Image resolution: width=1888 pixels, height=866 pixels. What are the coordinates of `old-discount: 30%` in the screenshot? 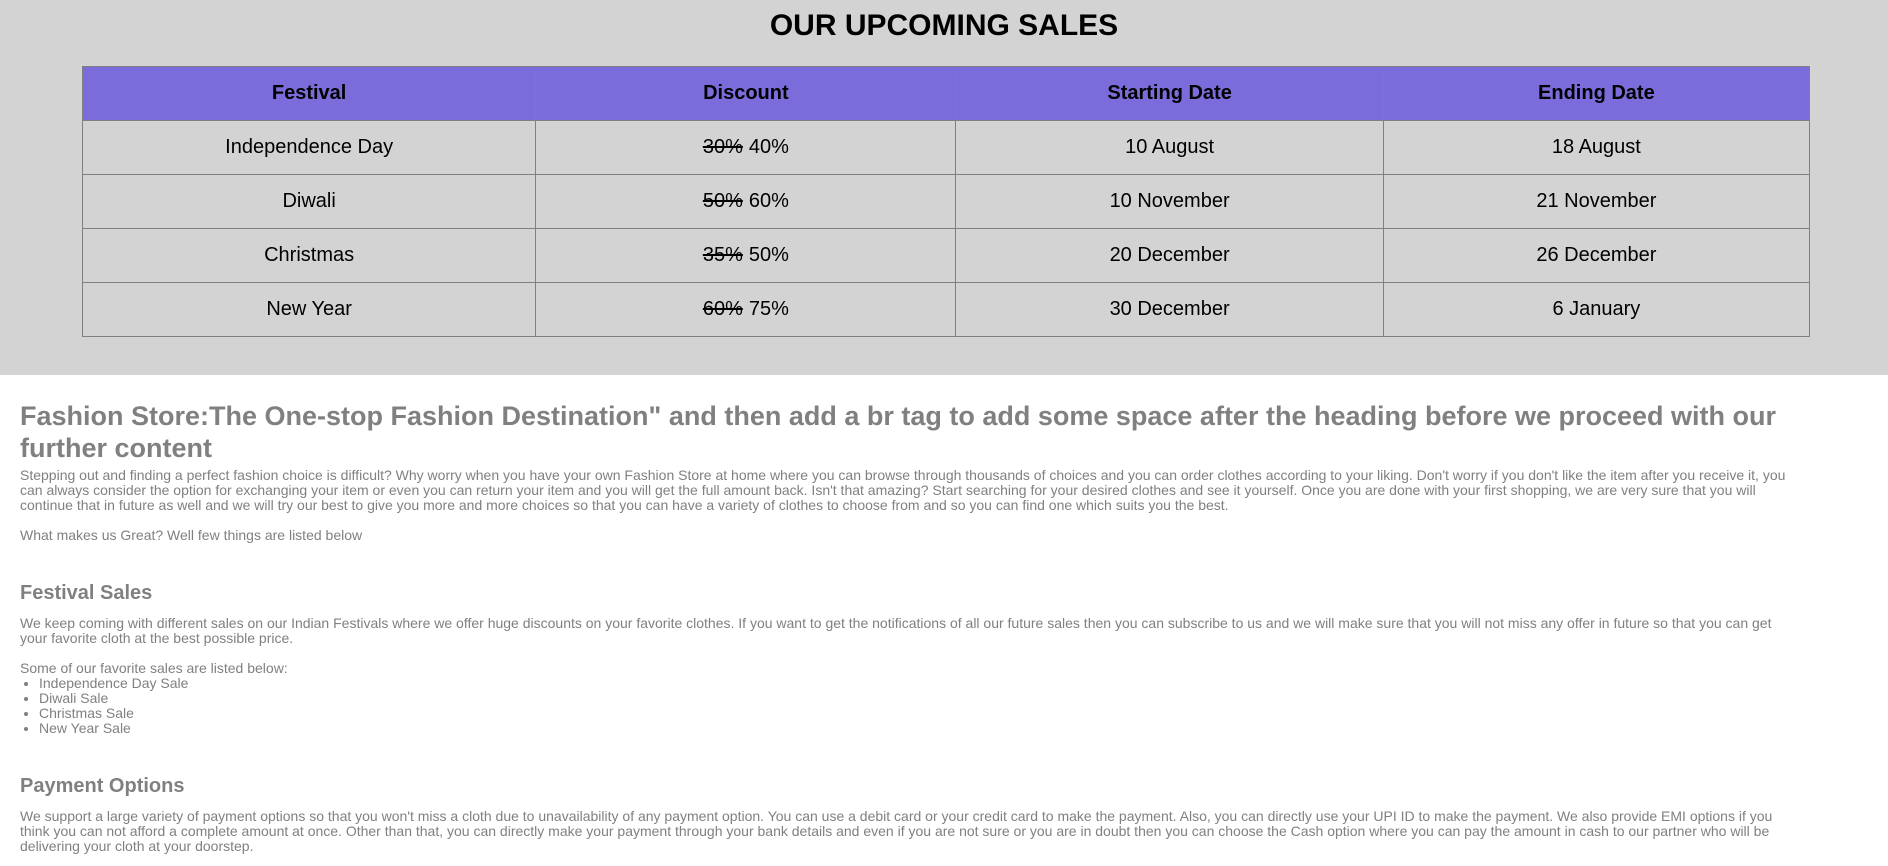 It's located at (722, 147).